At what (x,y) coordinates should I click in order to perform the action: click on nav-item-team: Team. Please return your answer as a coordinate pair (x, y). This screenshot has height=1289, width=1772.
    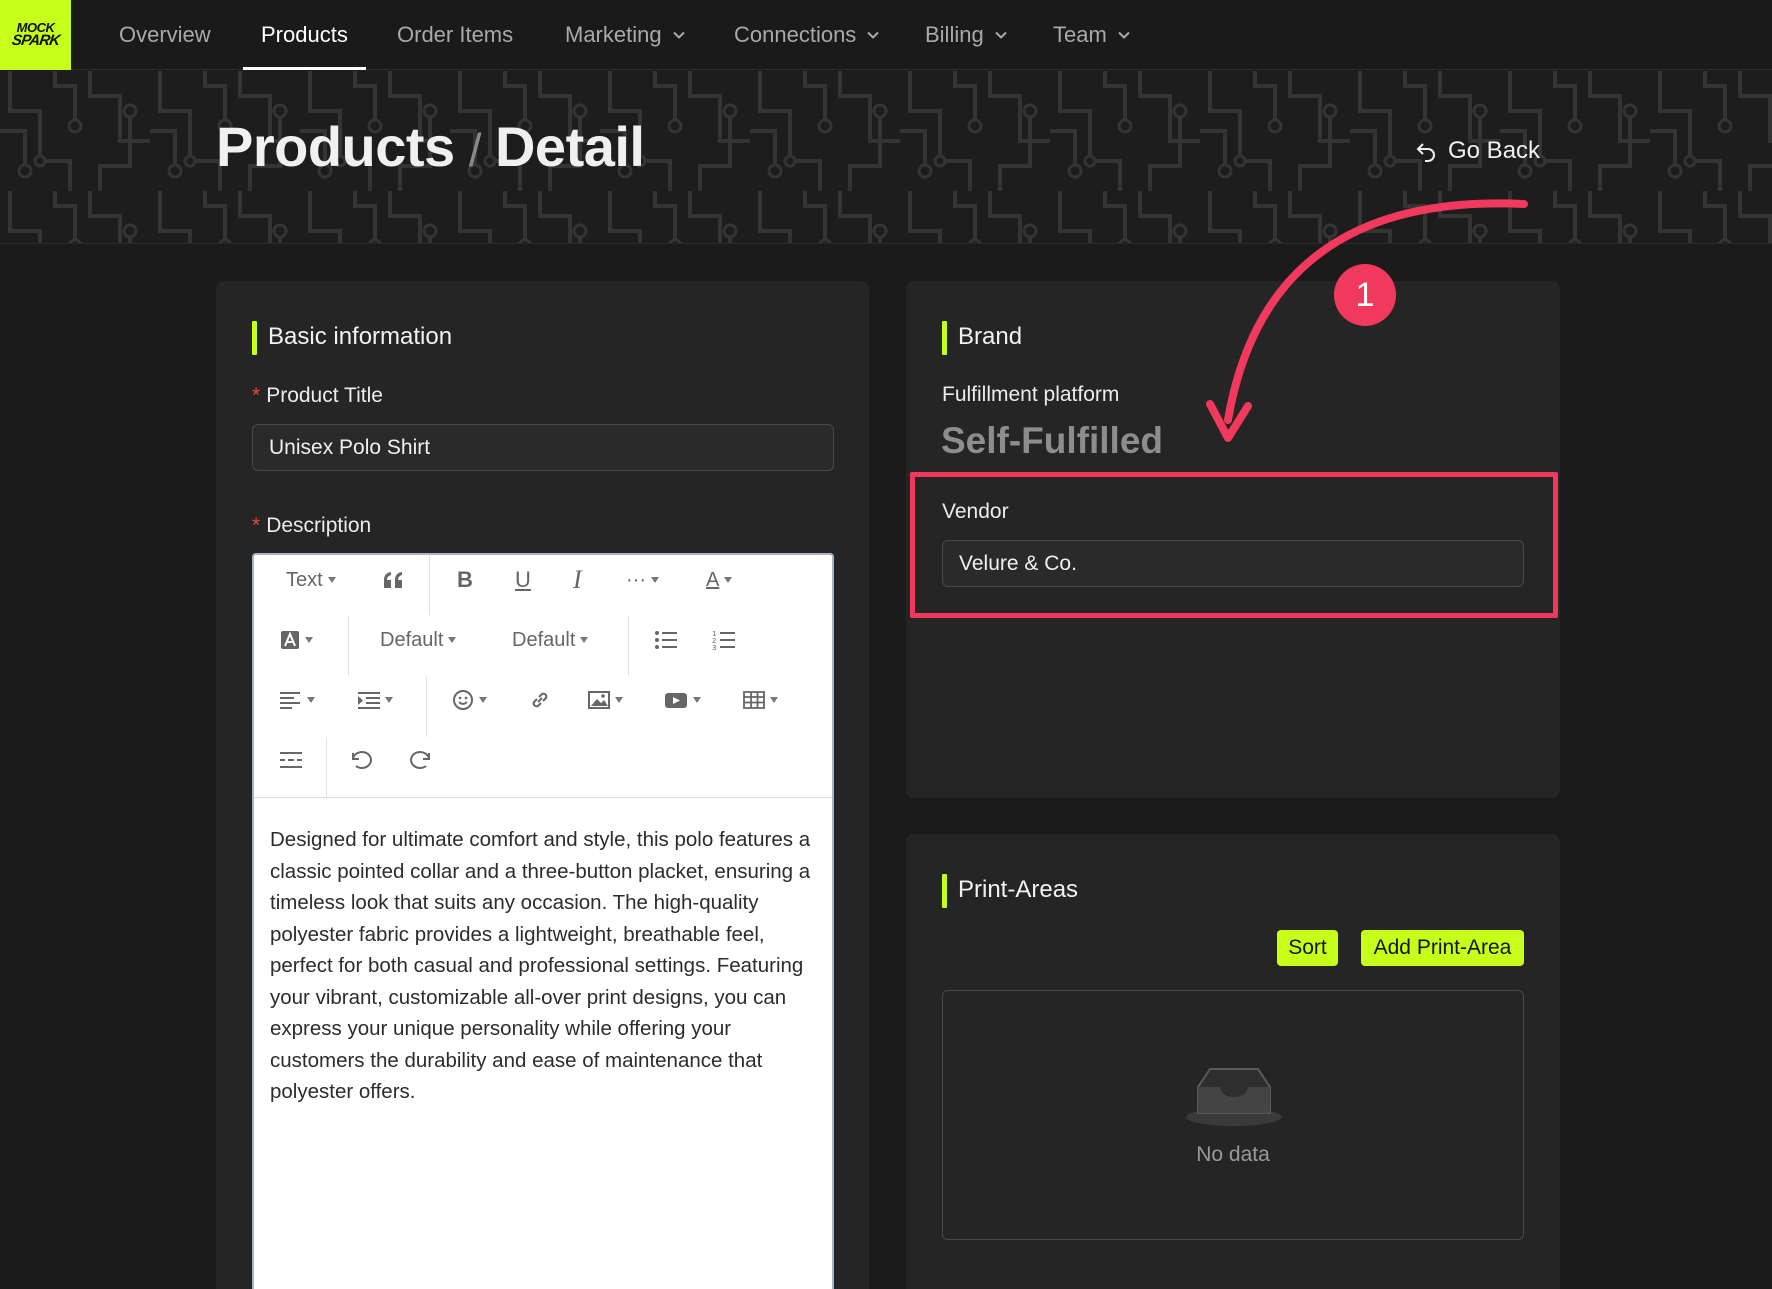
    Looking at the image, I should click on (1092, 35).